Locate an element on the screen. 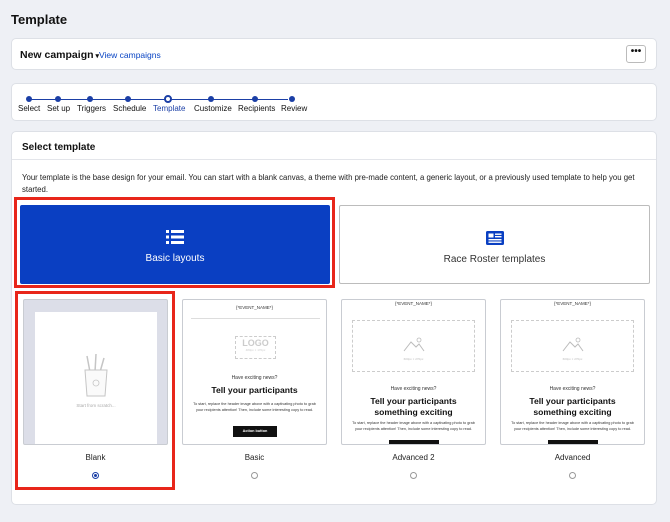 The width and height of the screenshot is (670, 522). template-name-advanced: Advanced is located at coordinates (572, 457).